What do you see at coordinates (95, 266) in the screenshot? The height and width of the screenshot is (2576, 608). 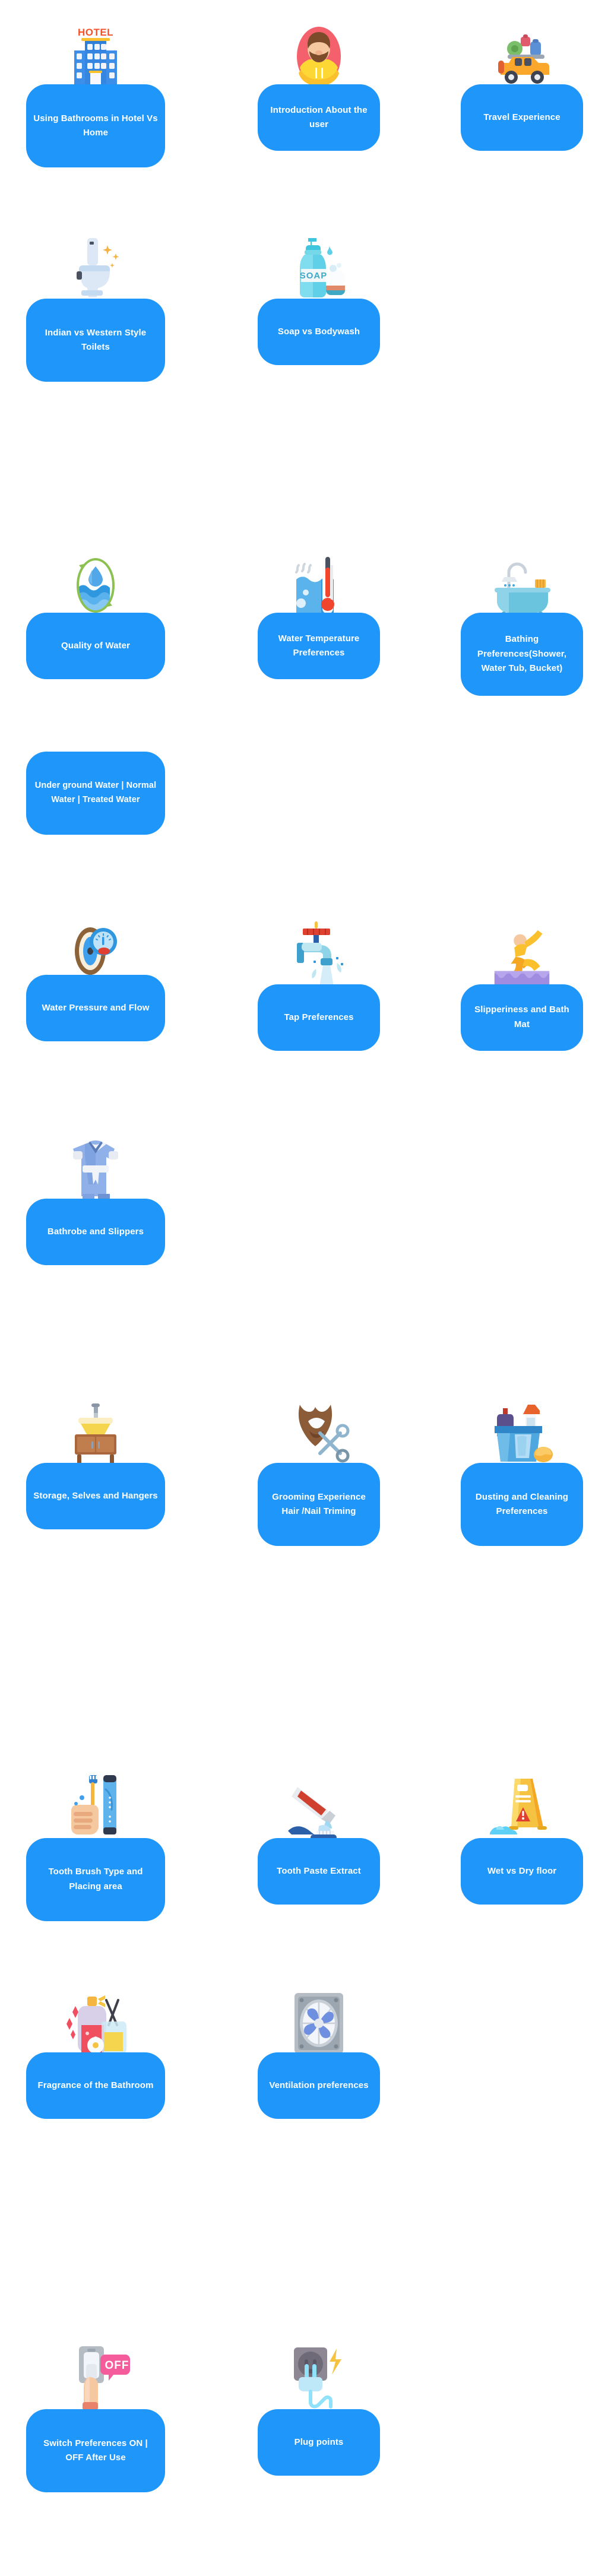 I see `toilet-icon` at bounding box center [95, 266].